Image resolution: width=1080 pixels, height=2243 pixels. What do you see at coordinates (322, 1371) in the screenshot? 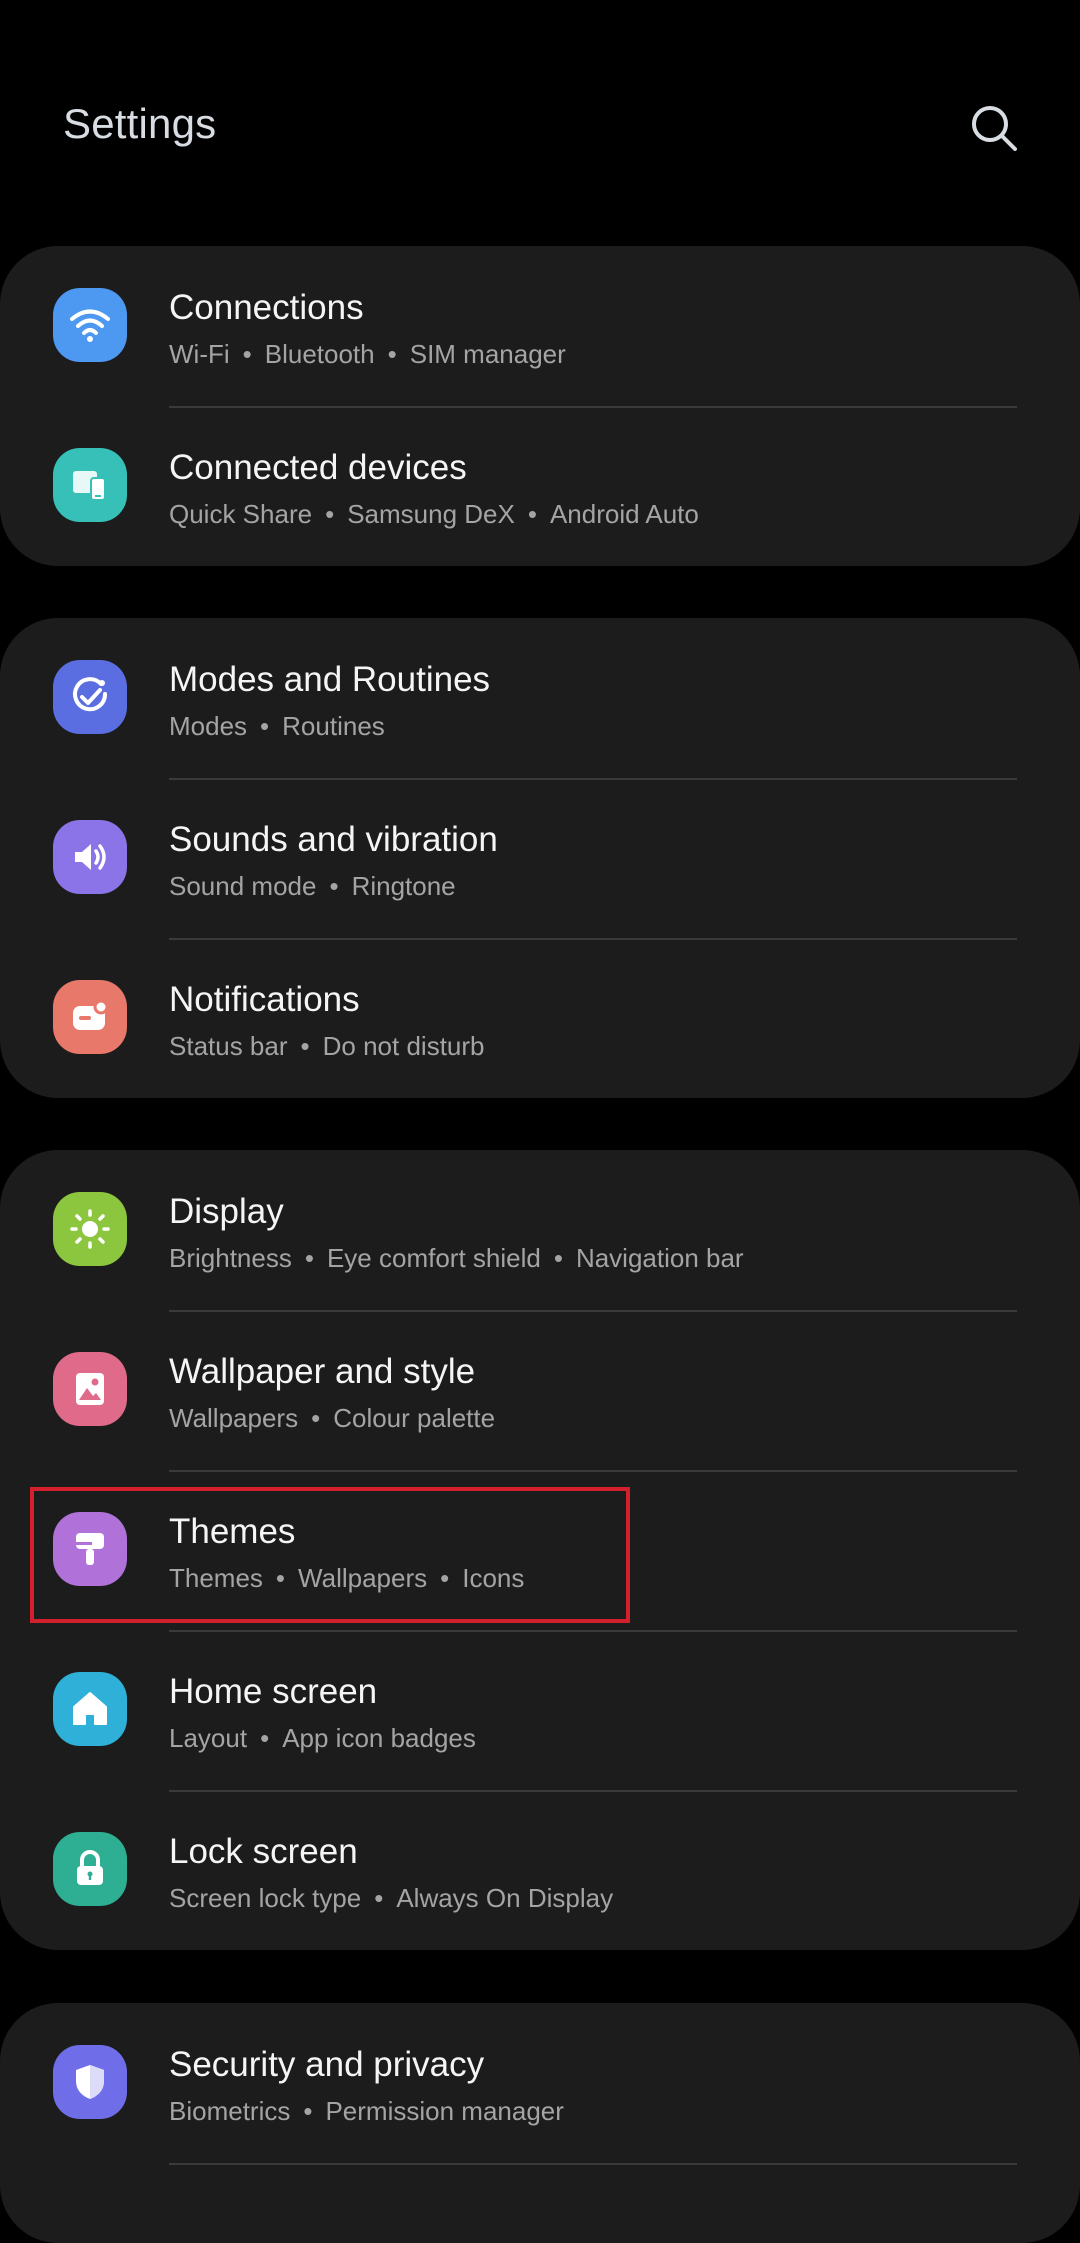
I see `setting-title: Wallpaper and style` at bounding box center [322, 1371].